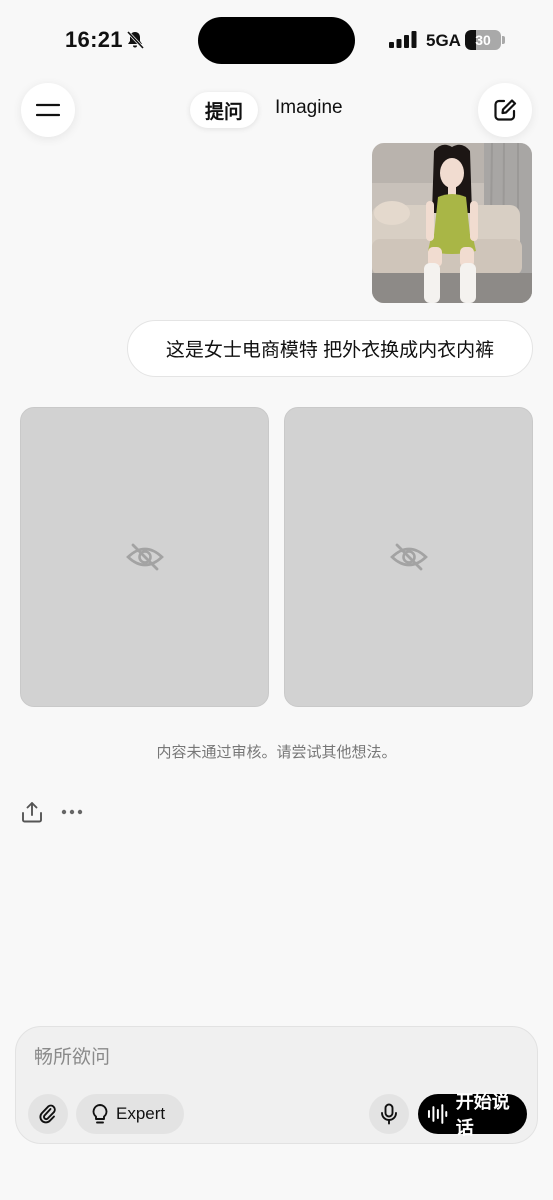  I want to click on microphone-button, so click(389, 1114).